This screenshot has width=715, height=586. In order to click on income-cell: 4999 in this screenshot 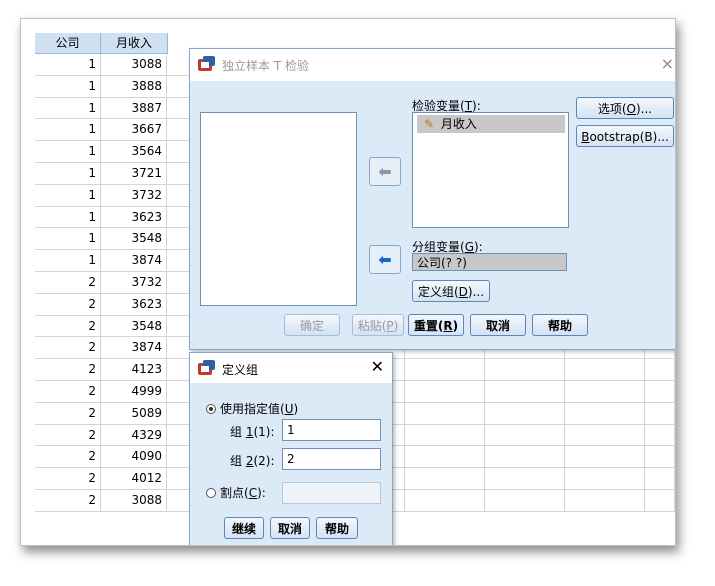, I will do `click(134, 391)`.